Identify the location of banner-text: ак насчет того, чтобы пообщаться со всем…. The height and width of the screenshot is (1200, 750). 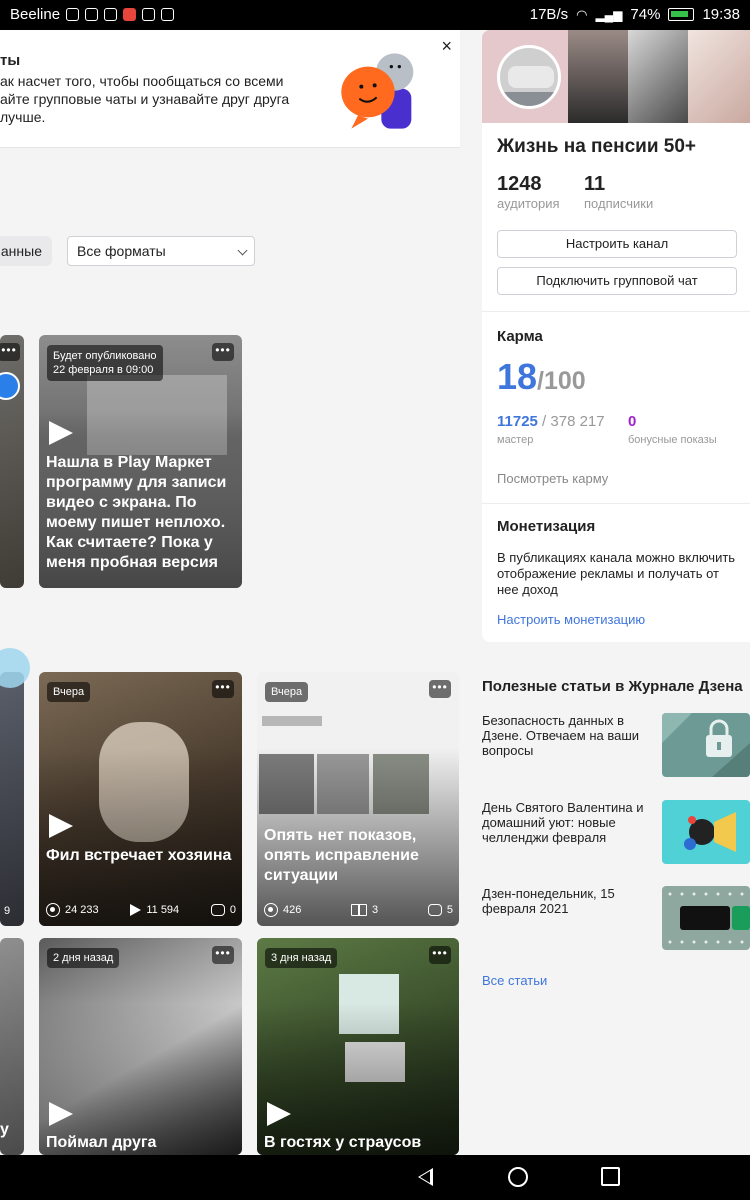
(165, 99).